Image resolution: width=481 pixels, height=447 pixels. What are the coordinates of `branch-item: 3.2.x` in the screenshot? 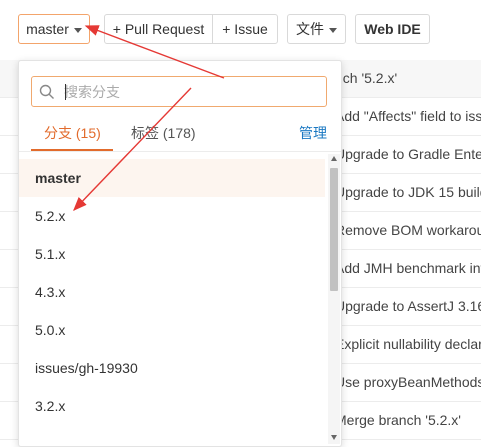 It's located at (172, 406).